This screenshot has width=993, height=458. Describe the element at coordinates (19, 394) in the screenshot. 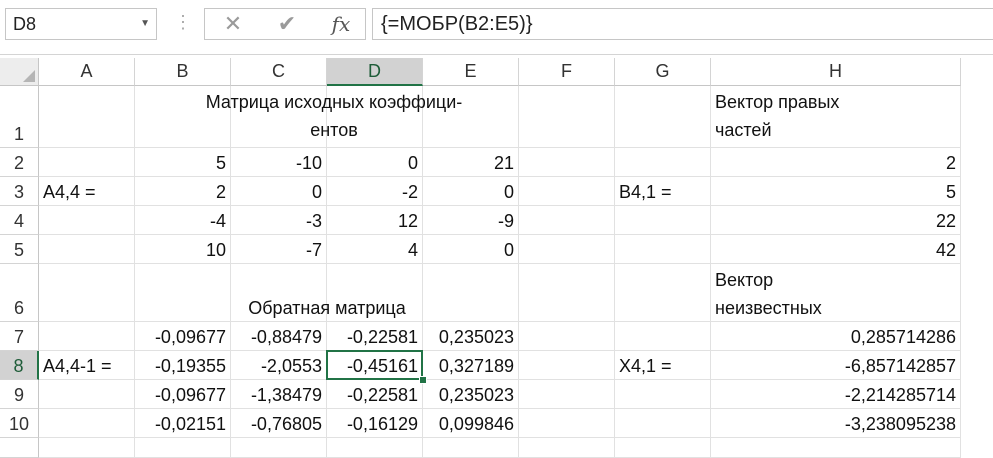

I see `row-header-9: 9` at that location.